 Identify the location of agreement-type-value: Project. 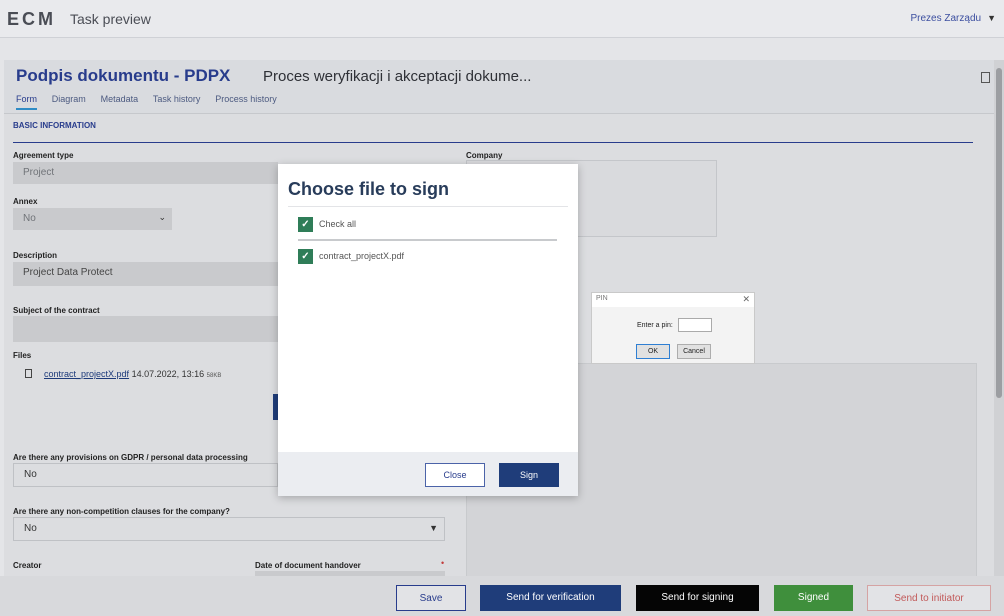
(39, 172).